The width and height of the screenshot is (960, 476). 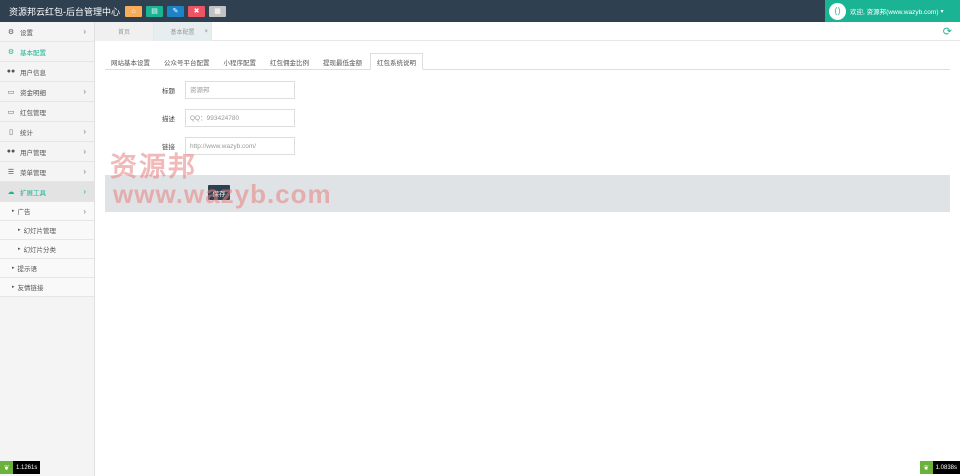 I want to click on user-menu: ⟨⟩ 欢迎, 资源邦(www.wazyb.com) ▾, so click(x=892, y=11).